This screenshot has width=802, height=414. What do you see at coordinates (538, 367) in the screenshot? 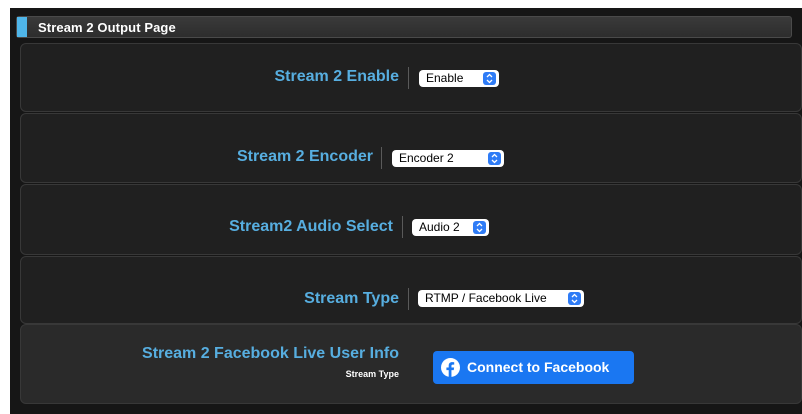
I see `connect-to-facebook-label: Connect to Facebook` at bounding box center [538, 367].